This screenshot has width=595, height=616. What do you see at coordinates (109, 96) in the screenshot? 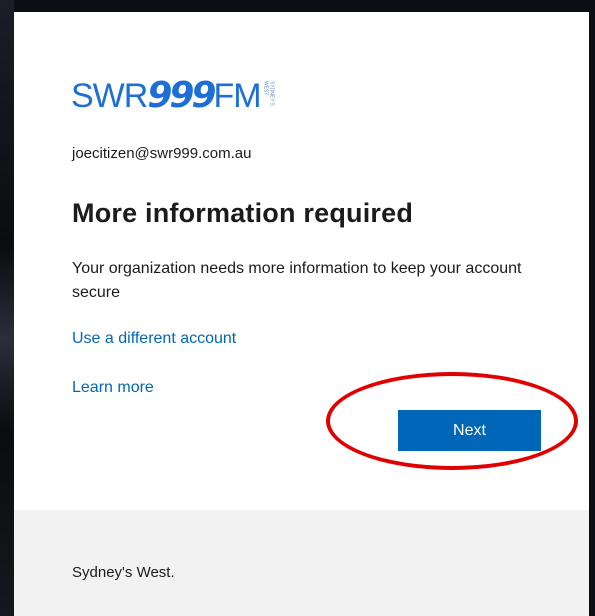
I see `logo-prefix: SWR` at bounding box center [109, 96].